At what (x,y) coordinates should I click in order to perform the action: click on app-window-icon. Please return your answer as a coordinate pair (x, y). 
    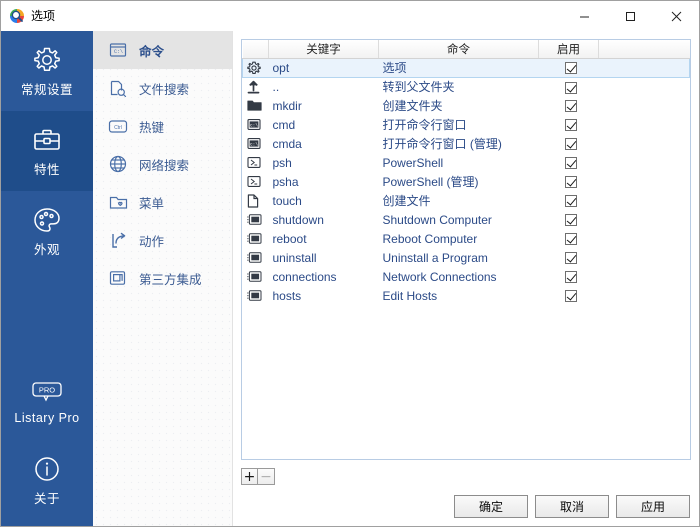
    Looking at the image, I should click on (257, 257).